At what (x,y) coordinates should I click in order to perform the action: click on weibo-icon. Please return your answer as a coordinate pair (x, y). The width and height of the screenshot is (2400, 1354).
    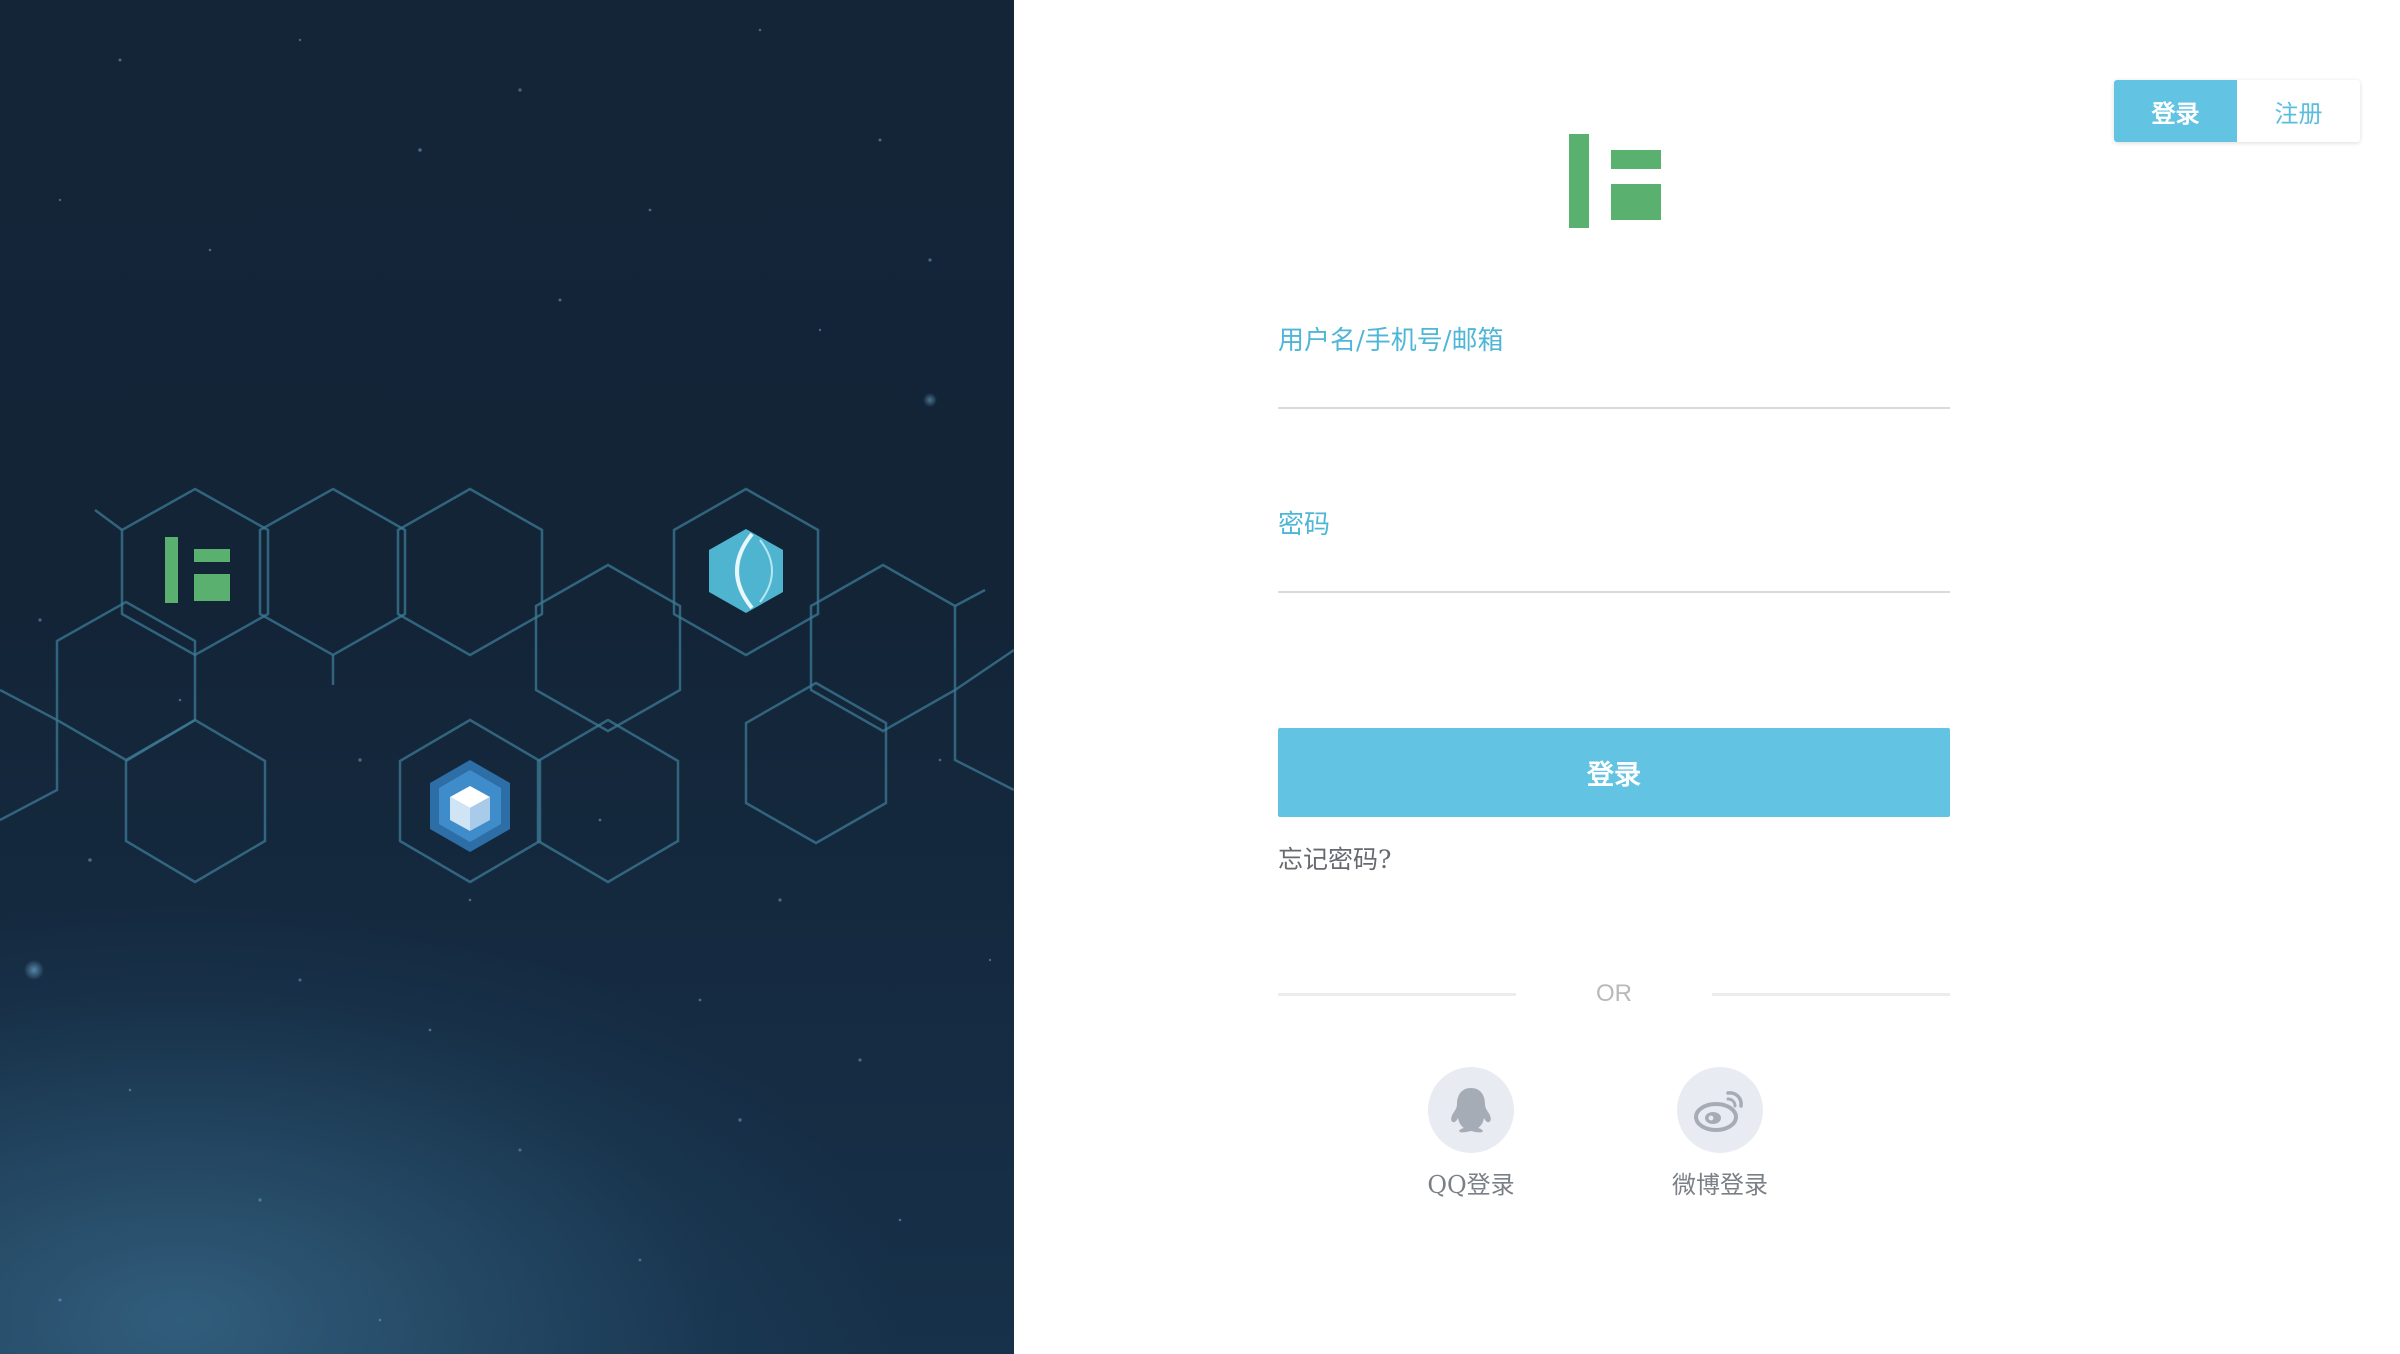
    Looking at the image, I should click on (1718, 1111).